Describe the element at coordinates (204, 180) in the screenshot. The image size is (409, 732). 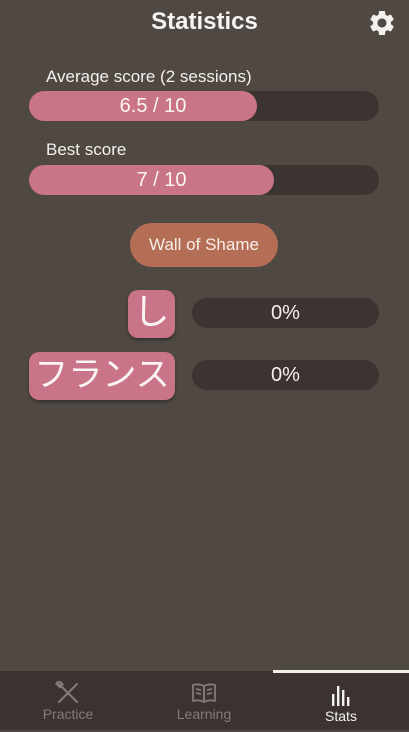
I see `best-score-bar: 7 / 10` at that location.